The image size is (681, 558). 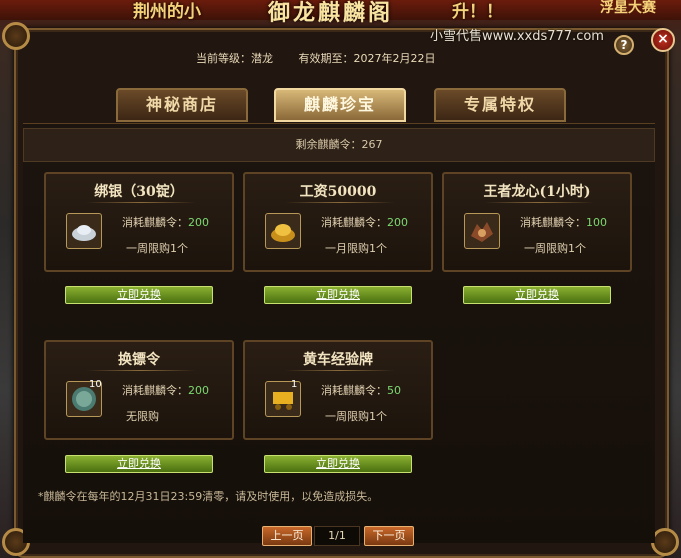 I want to click on tab-exclusive-privileges: 专属特权, so click(x=500, y=105).